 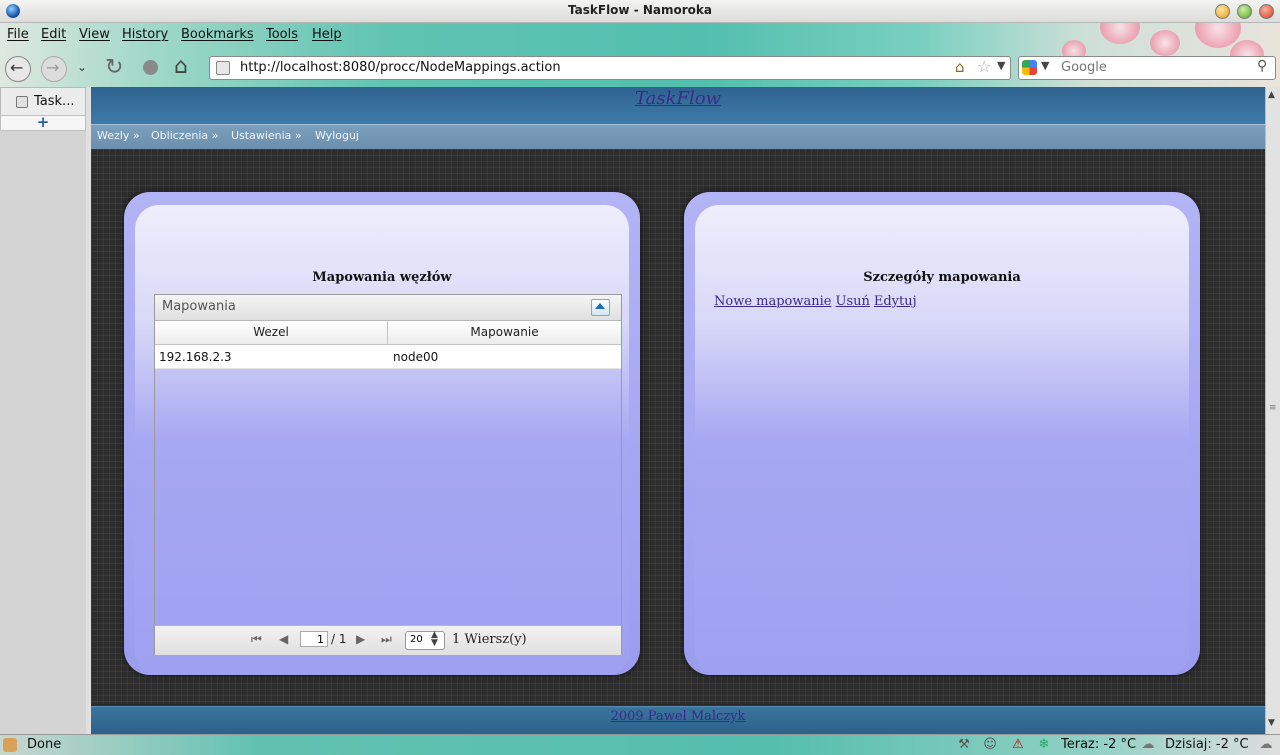 I want to click on scroll-down-icon: ▼, so click(x=1271, y=723).